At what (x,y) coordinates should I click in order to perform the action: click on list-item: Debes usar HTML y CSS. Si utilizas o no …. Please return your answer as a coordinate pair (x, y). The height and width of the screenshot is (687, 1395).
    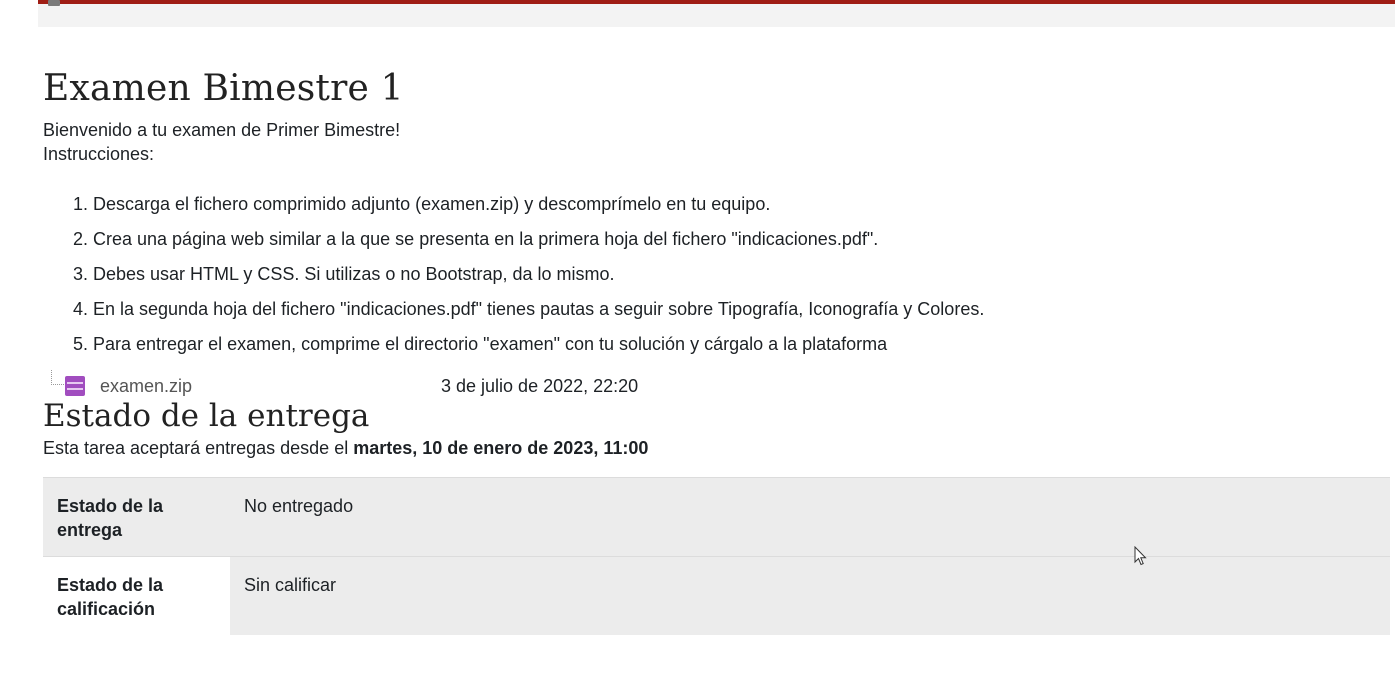
    Looking at the image, I should click on (743, 274).